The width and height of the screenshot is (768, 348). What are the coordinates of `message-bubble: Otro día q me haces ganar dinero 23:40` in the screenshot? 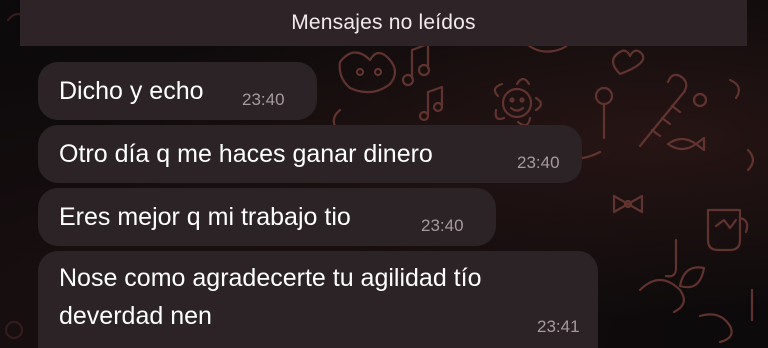 It's located at (310, 154).